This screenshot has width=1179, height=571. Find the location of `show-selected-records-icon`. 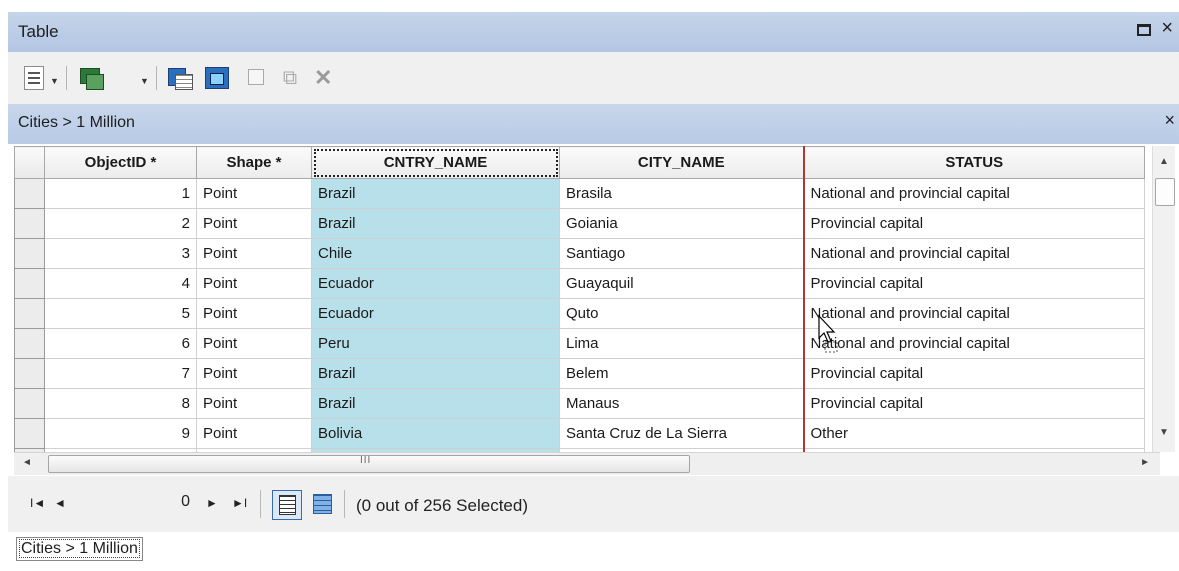

show-selected-records-icon is located at coordinates (322, 504).